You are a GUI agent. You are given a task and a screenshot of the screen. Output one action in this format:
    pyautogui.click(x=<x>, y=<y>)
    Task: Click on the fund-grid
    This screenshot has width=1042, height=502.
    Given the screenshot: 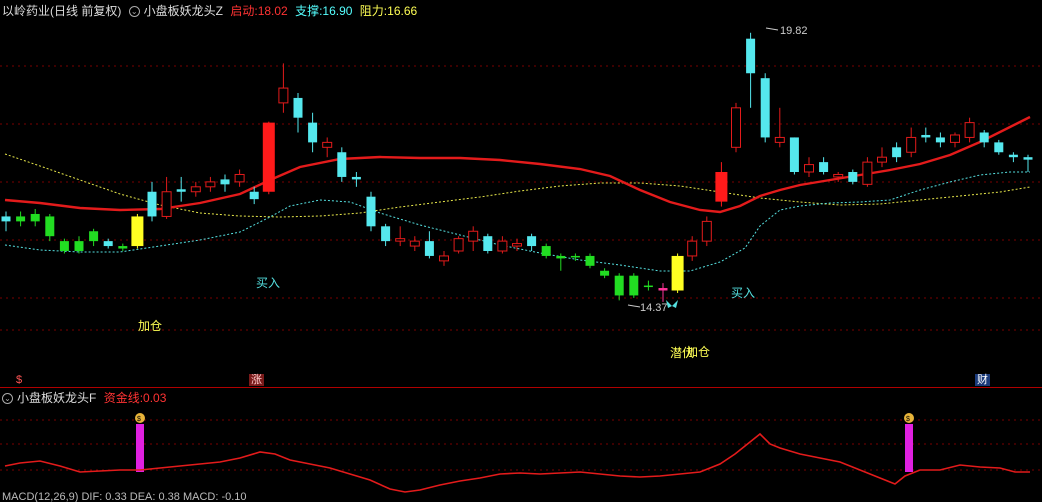 What is the action you would take?
    pyautogui.click(x=521, y=445)
    